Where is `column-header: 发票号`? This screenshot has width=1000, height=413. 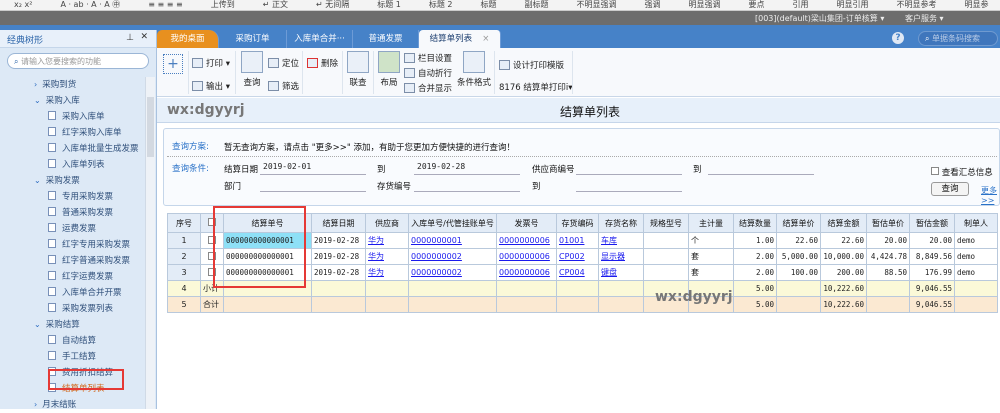
column-header: 发票号 is located at coordinates (526, 223).